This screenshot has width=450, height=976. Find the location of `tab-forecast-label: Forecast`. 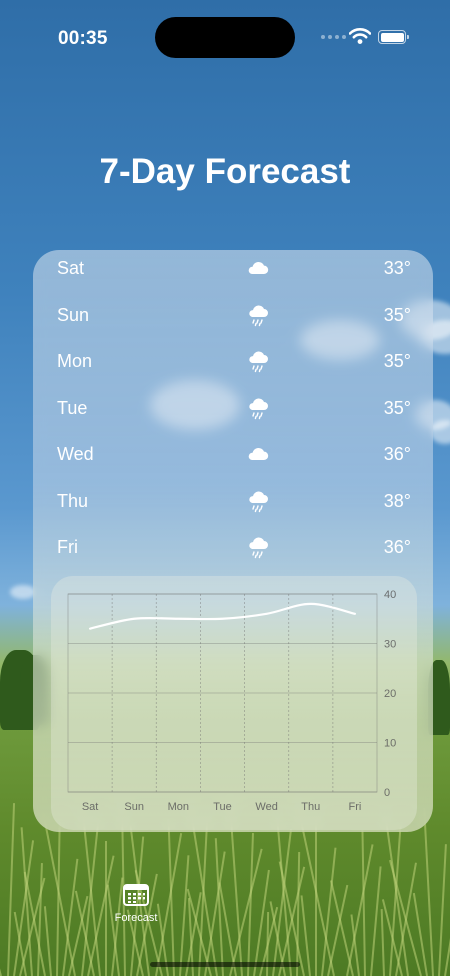

tab-forecast-label: Forecast is located at coordinates (136, 918).